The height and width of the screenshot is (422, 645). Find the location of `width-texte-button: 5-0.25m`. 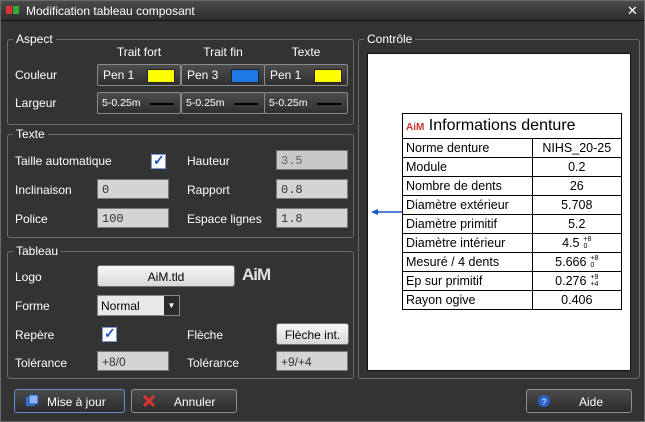

width-texte-button: 5-0.25m is located at coordinates (306, 103).